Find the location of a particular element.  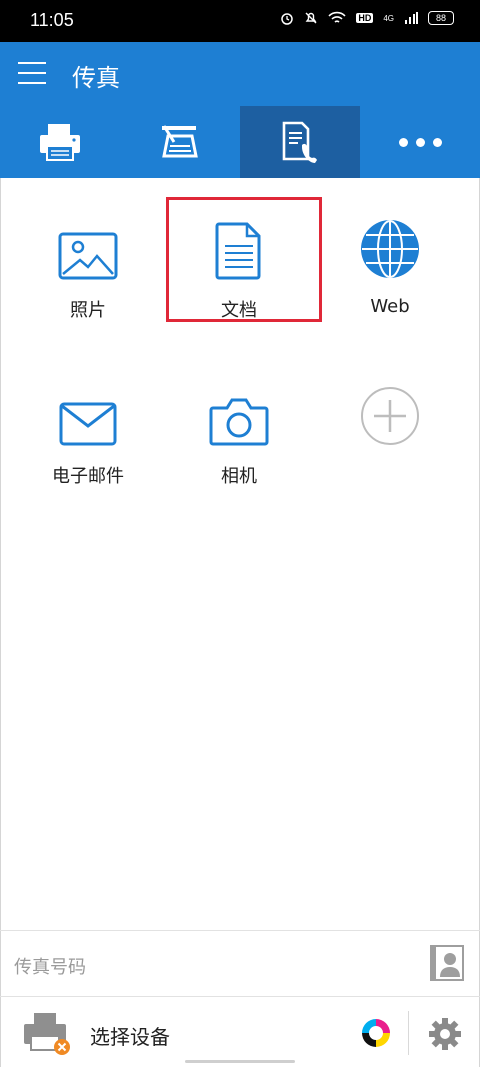

source-web-label: Web is located at coordinates (390, 306).